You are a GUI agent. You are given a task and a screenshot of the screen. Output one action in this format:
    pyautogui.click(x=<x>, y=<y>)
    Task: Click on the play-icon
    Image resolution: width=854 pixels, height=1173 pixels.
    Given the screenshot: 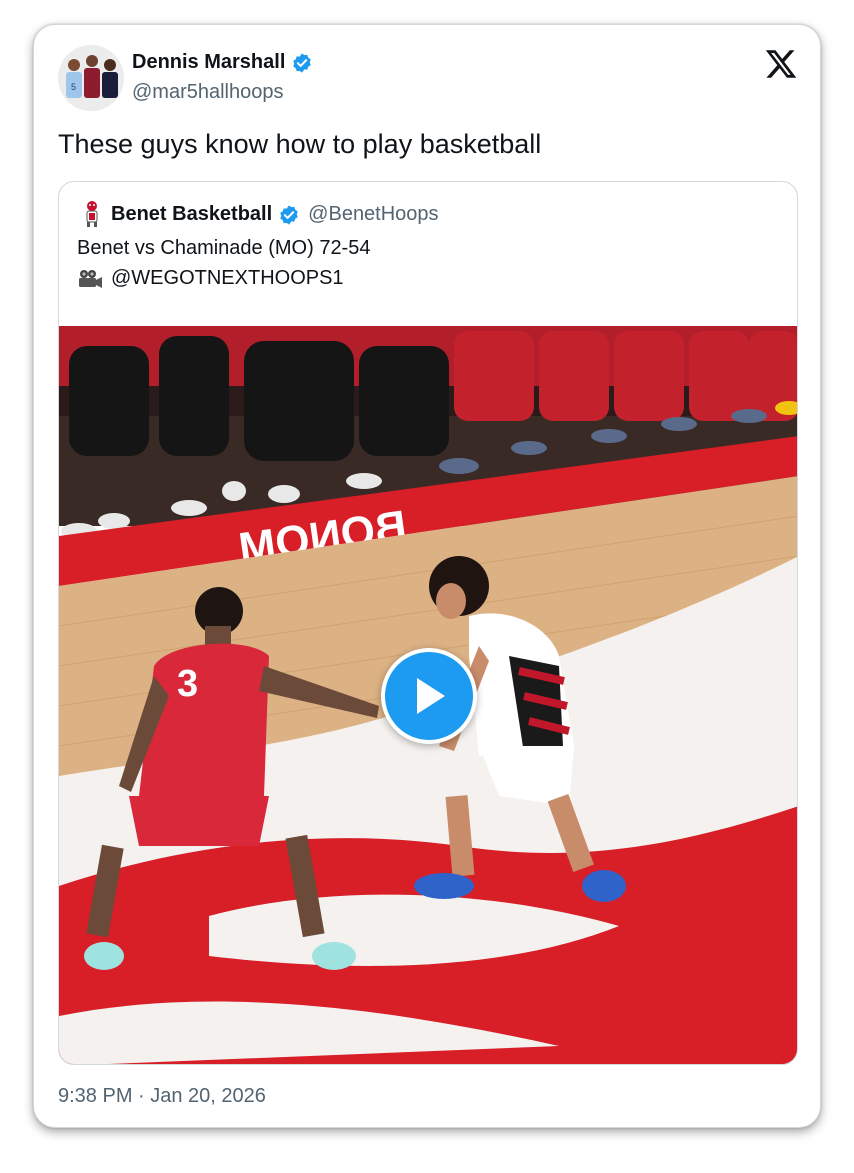 What is the action you would take?
    pyautogui.click(x=429, y=696)
    